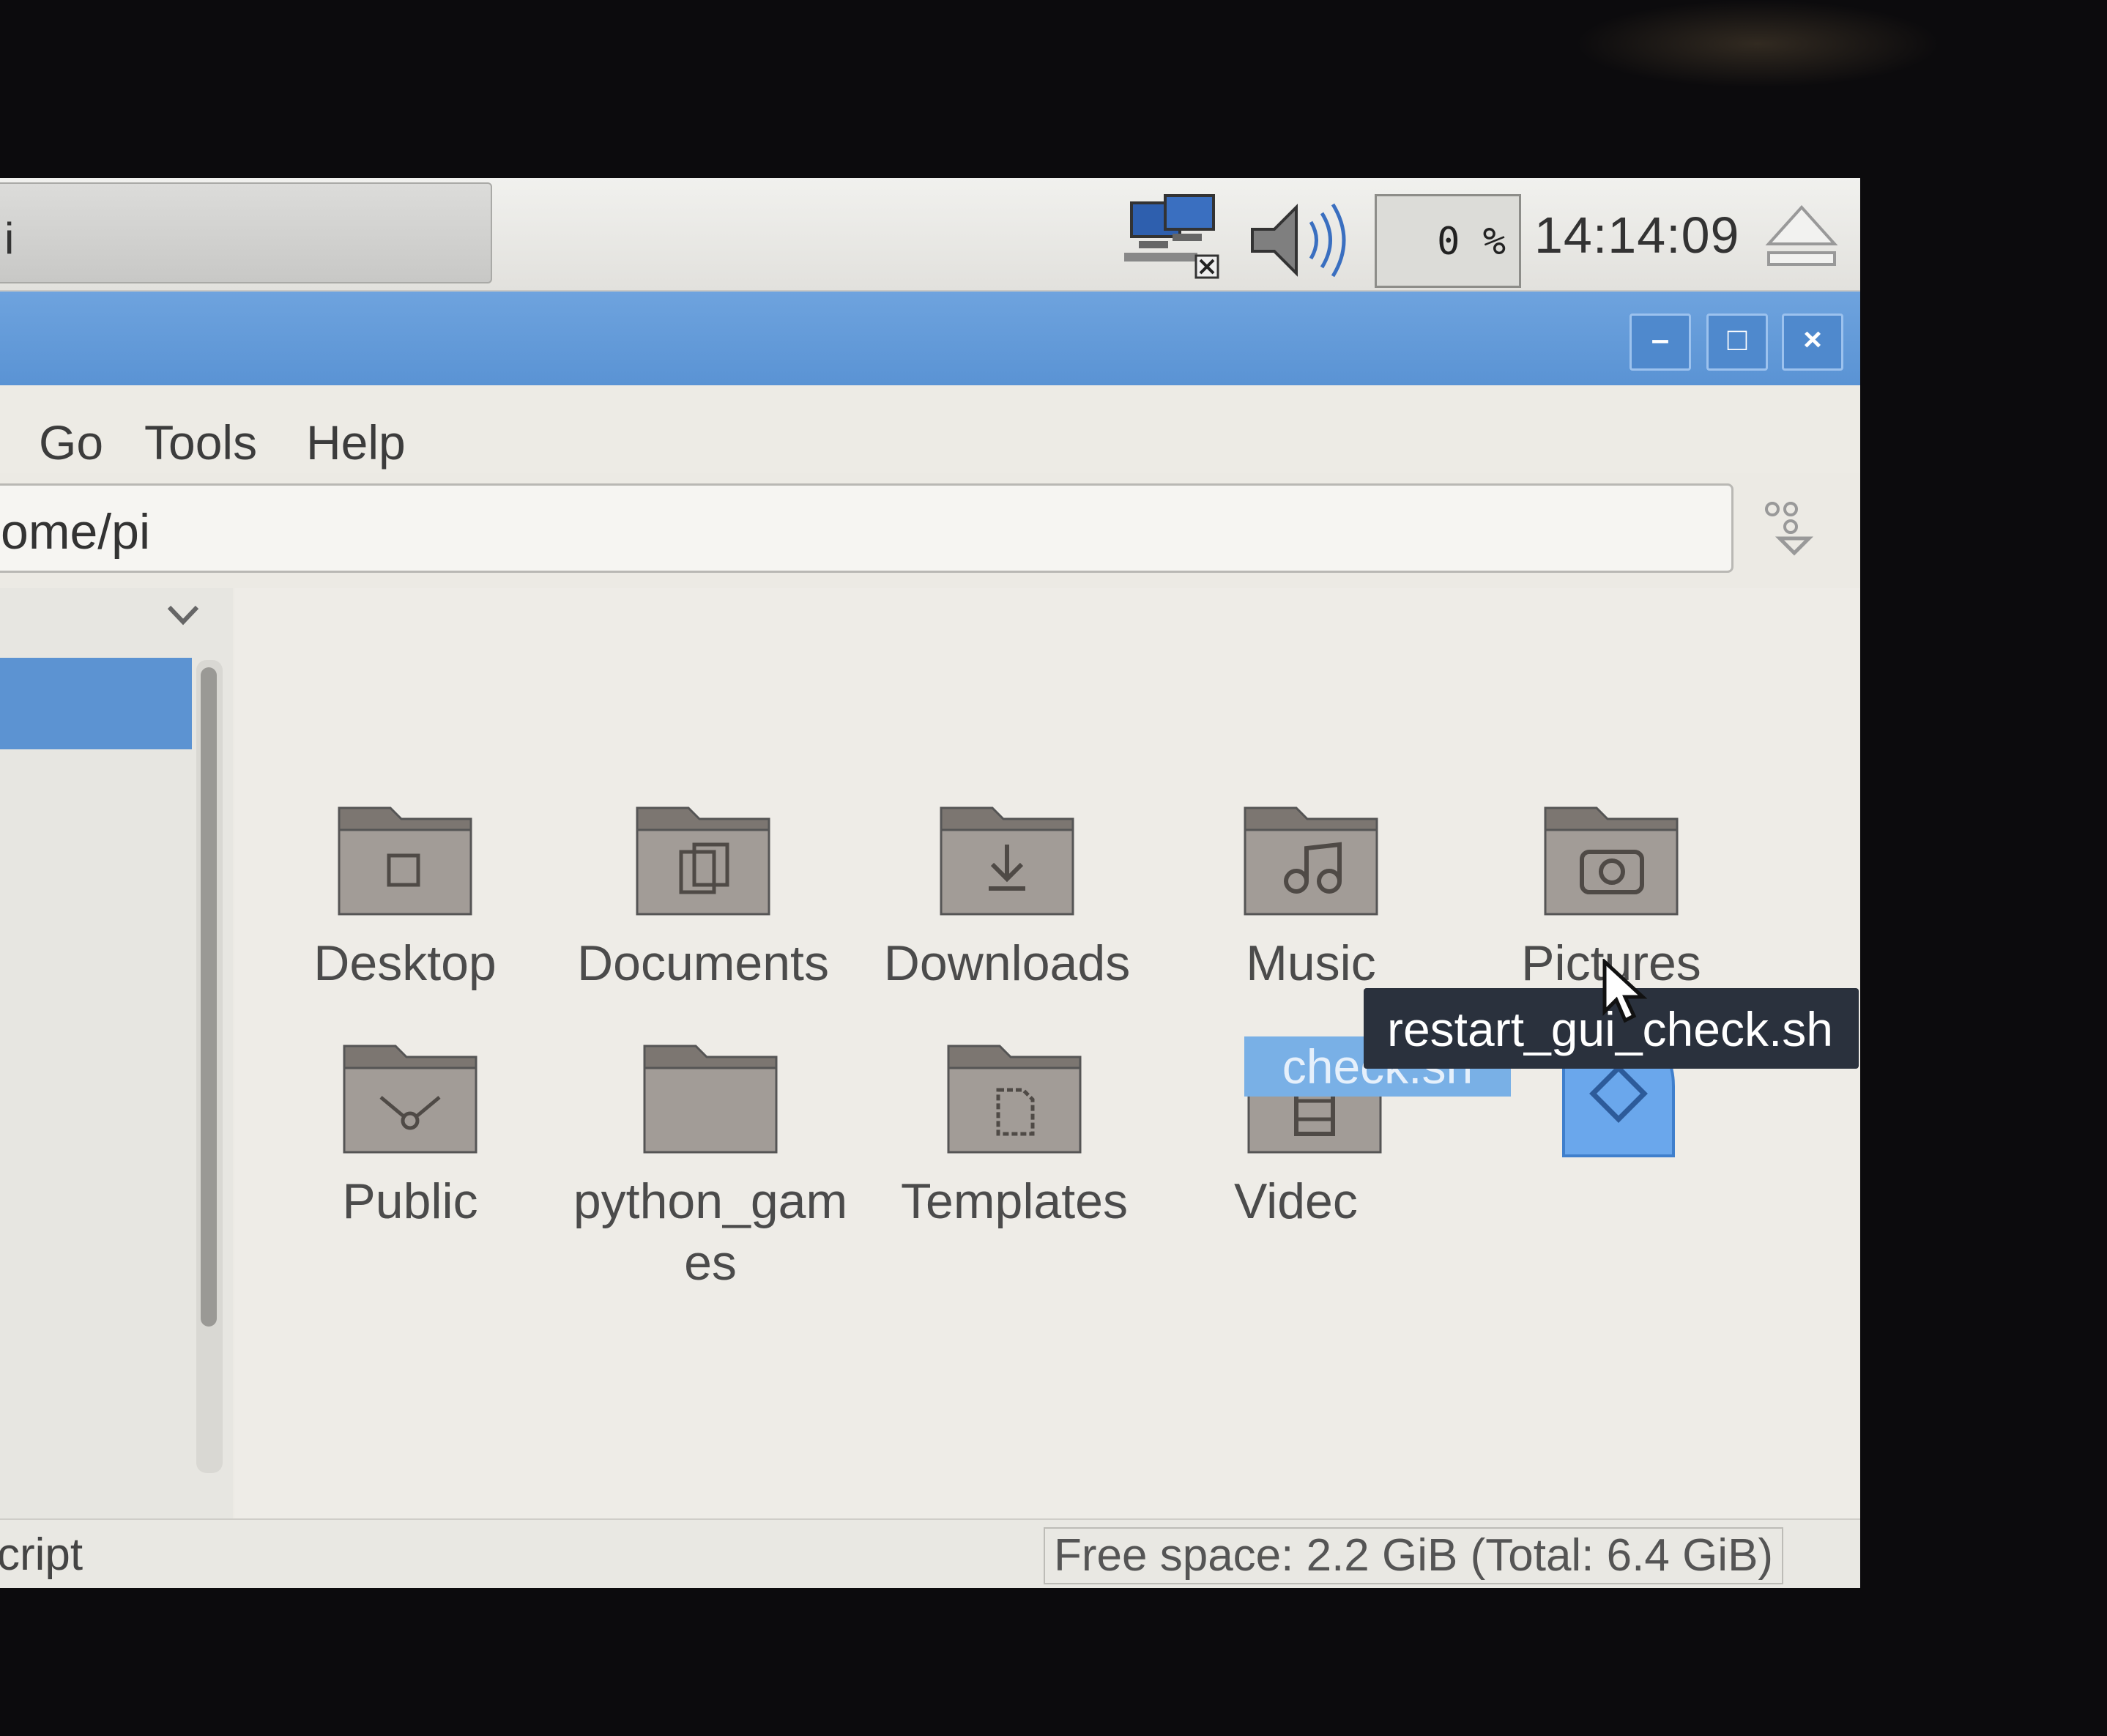  Describe the element at coordinates (410, 1155) in the screenshot. I see `file-item-public: Public` at that location.